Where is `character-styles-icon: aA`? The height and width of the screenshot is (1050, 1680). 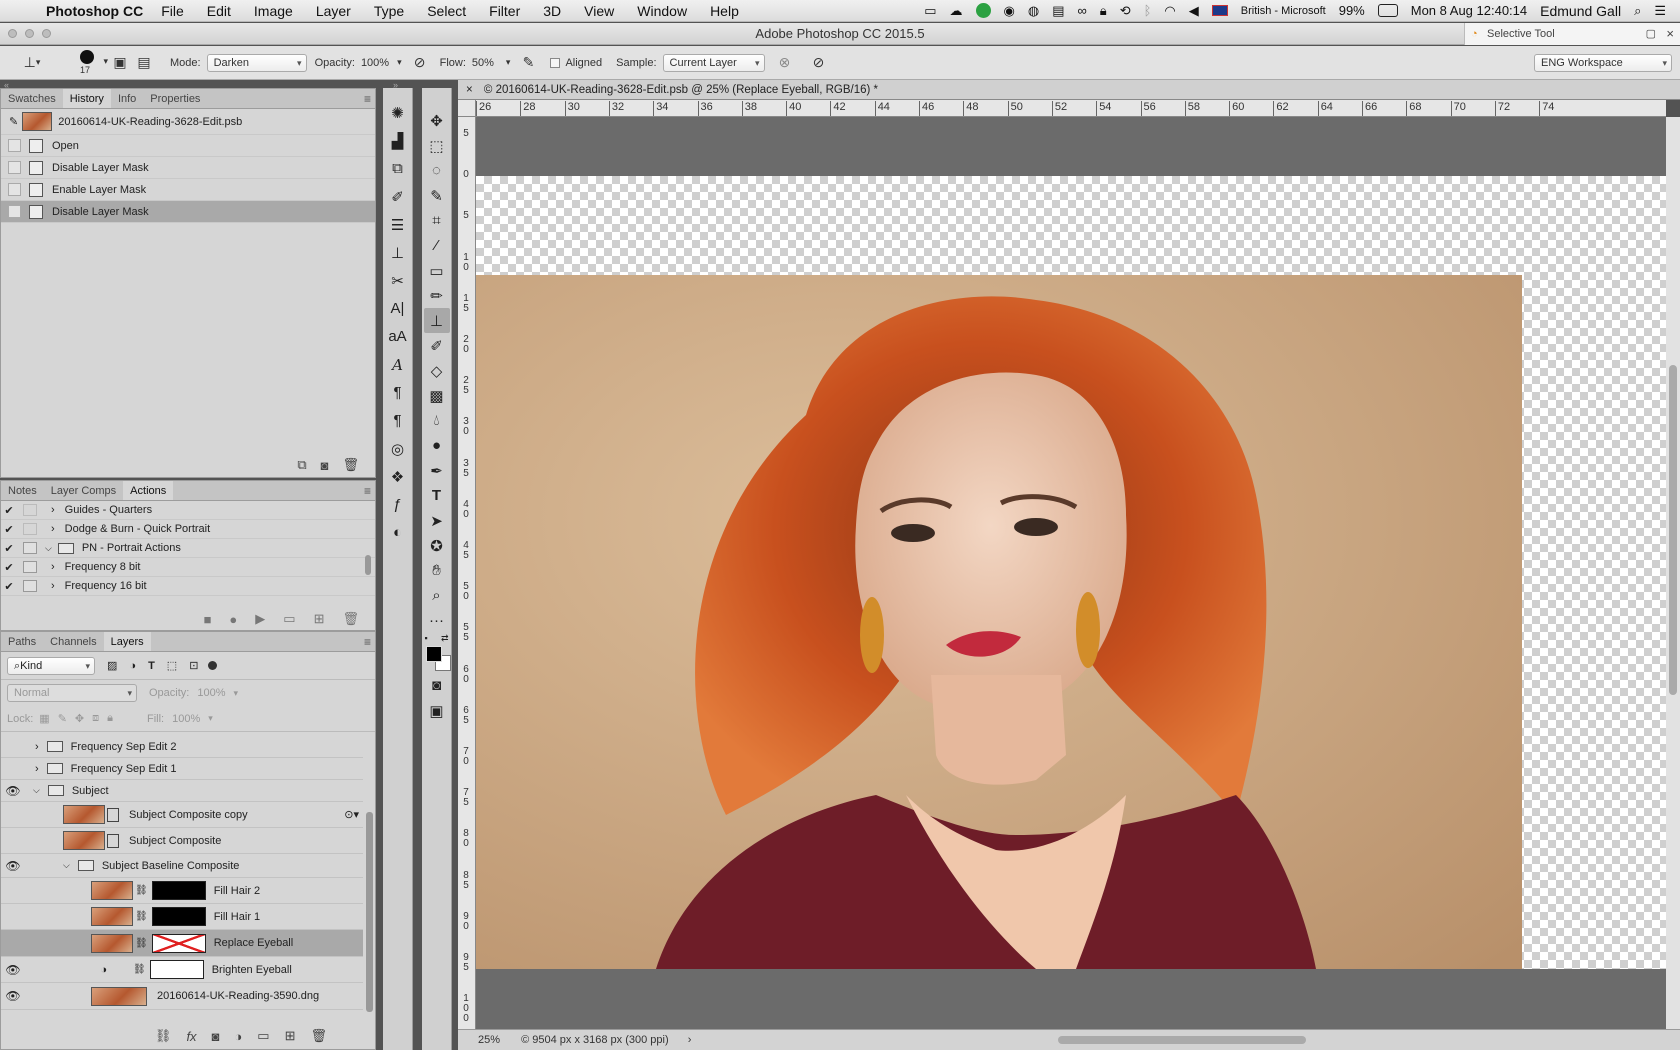
character-styles-icon: aA is located at coordinates (398, 336).